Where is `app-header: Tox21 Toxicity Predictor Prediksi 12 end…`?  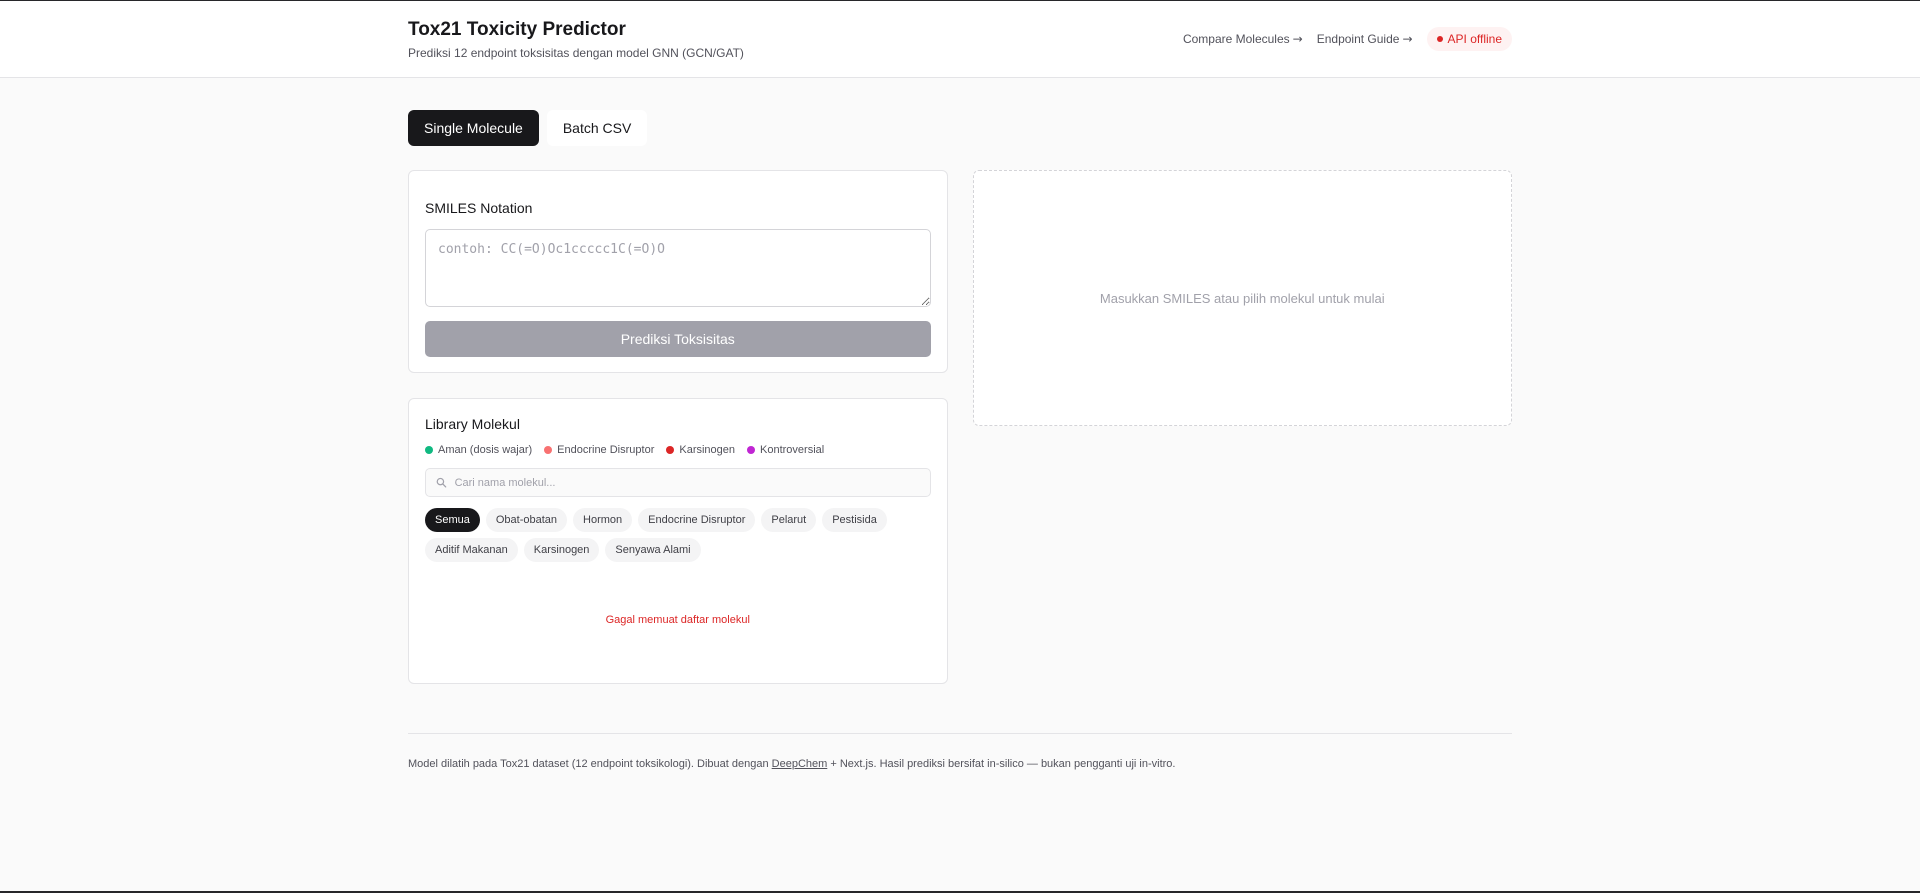 app-header: Tox21 Toxicity Predictor Prediksi 12 end… is located at coordinates (960, 39).